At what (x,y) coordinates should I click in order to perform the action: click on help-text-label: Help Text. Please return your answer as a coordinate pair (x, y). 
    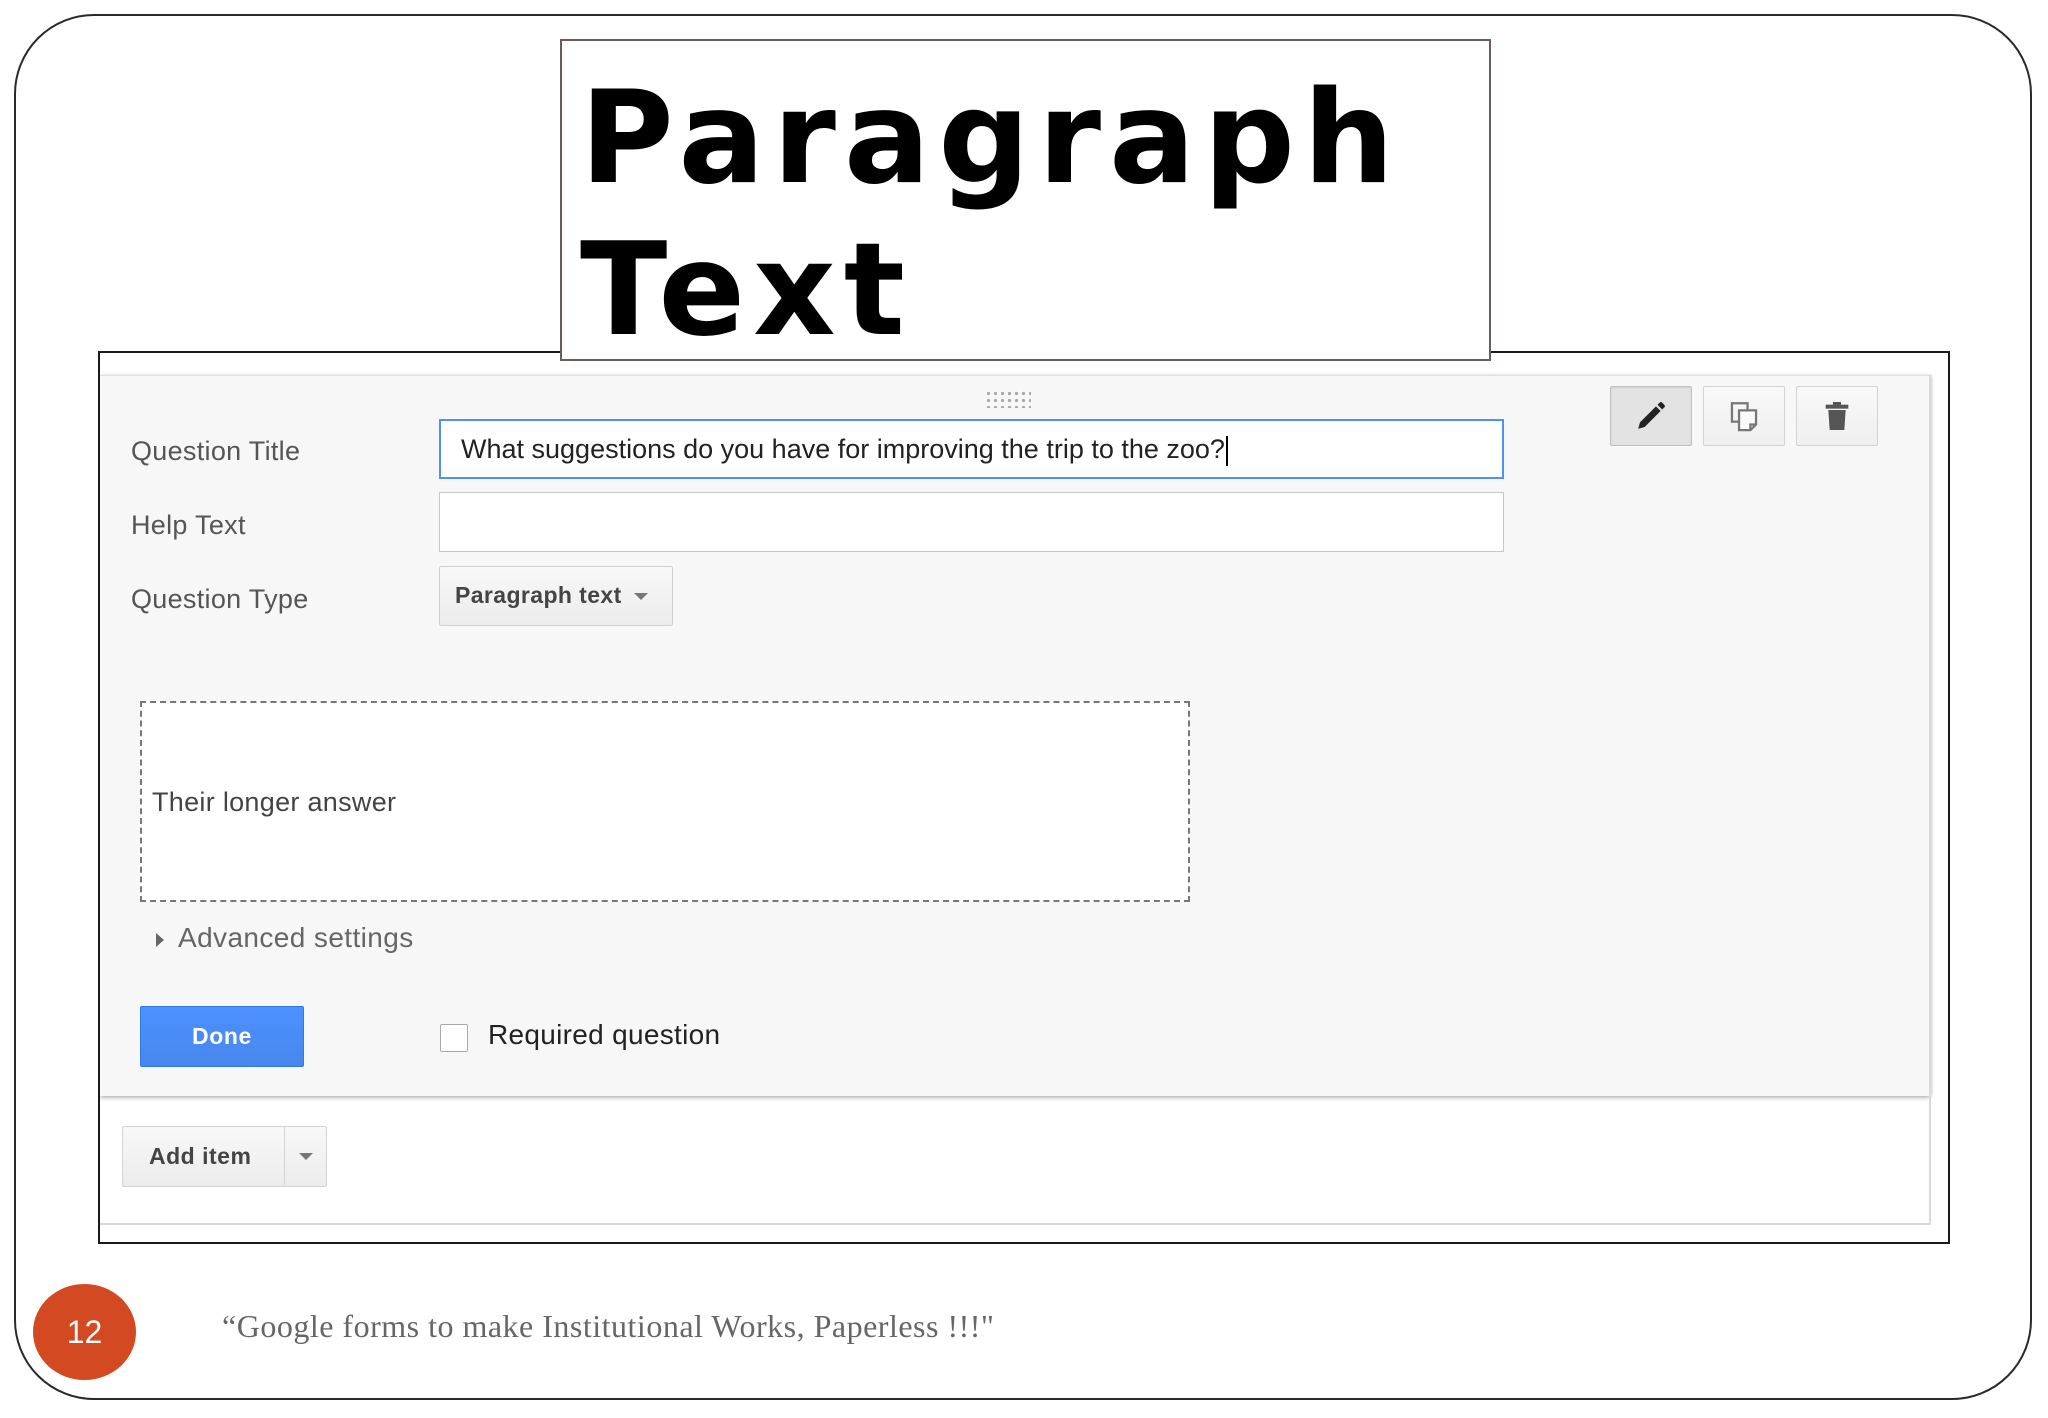
    Looking at the image, I should click on (188, 525).